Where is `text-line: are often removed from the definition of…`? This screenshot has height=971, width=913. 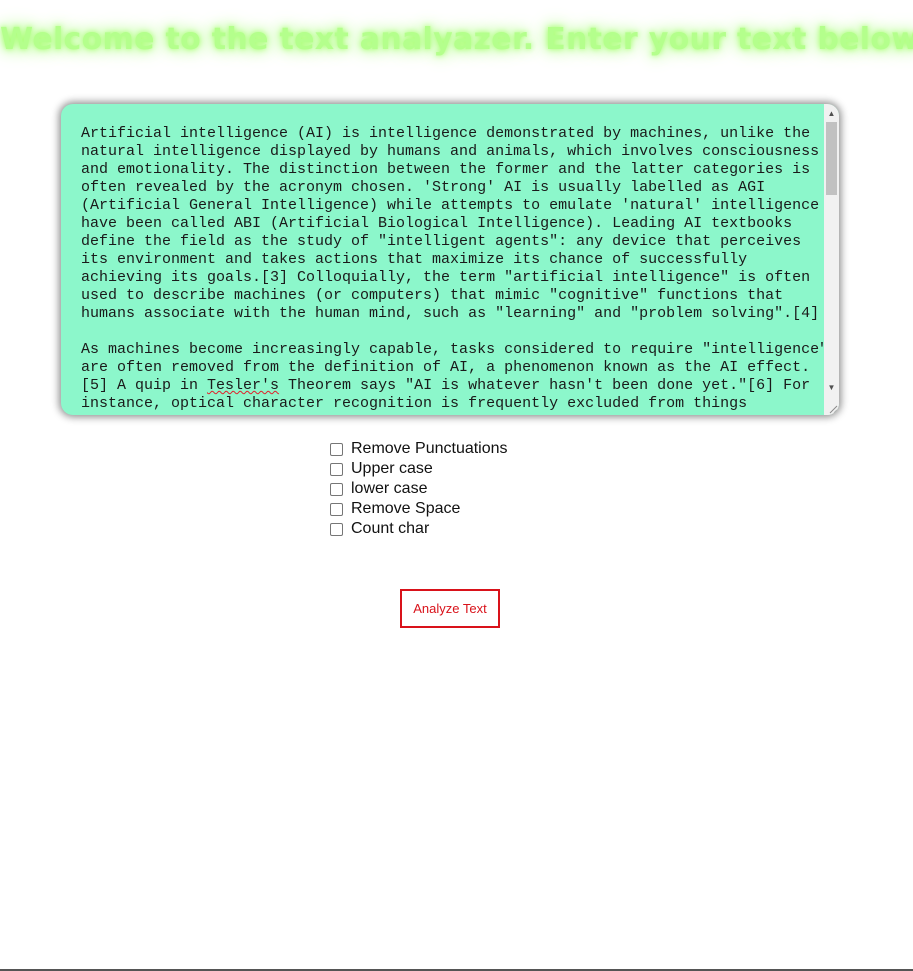 text-line: are often removed from the definition of… is located at coordinates (446, 367).